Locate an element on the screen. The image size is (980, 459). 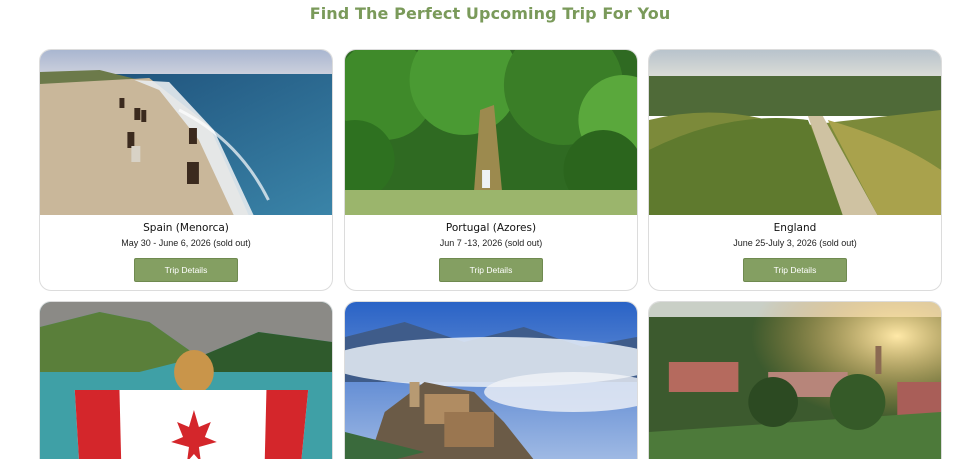
trip-card-canada is located at coordinates (186, 380).